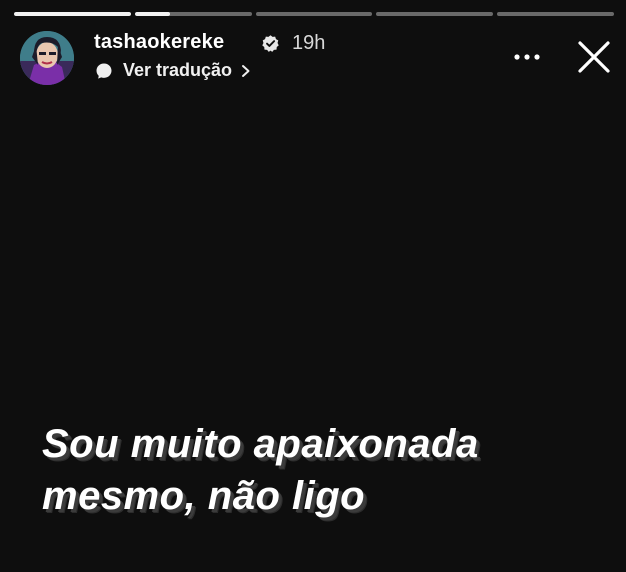 This screenshot has width=626, height=572. Describe the element at coordinates (260, 470) in the screenshot. I see `story-caption: Sou muito apaixonada mesmo, não ligo` at that location.